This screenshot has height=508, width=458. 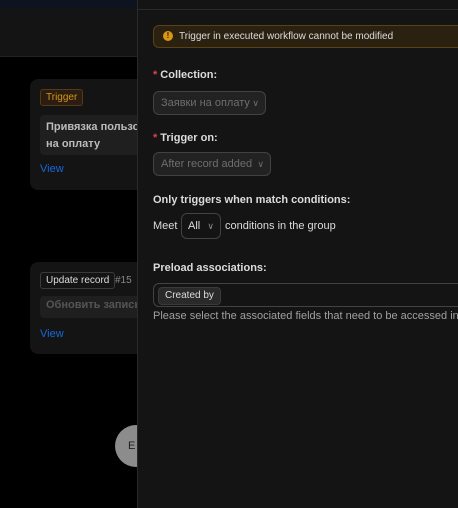 I want to click on trigger-on-label: * Trigger on:, so click(x=185, y=138).